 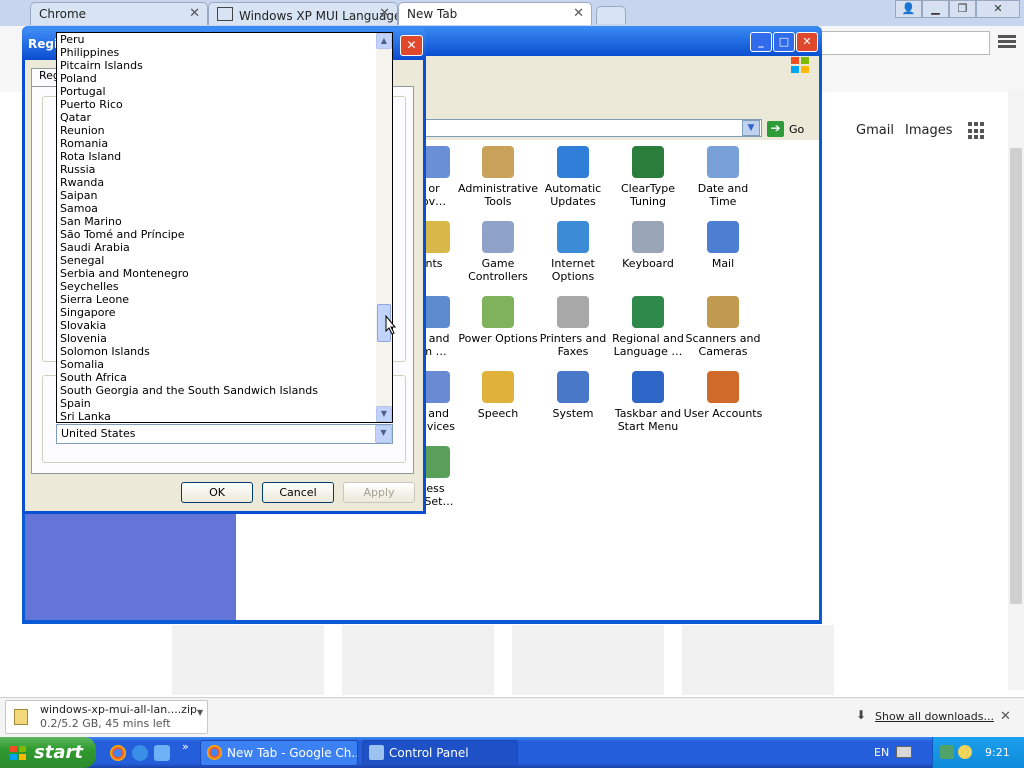 What do you see at coordinates (573, 327) in the screenshot?
I see `control-panel-item: Printers and Faxes` at bounding box center [573, 327].